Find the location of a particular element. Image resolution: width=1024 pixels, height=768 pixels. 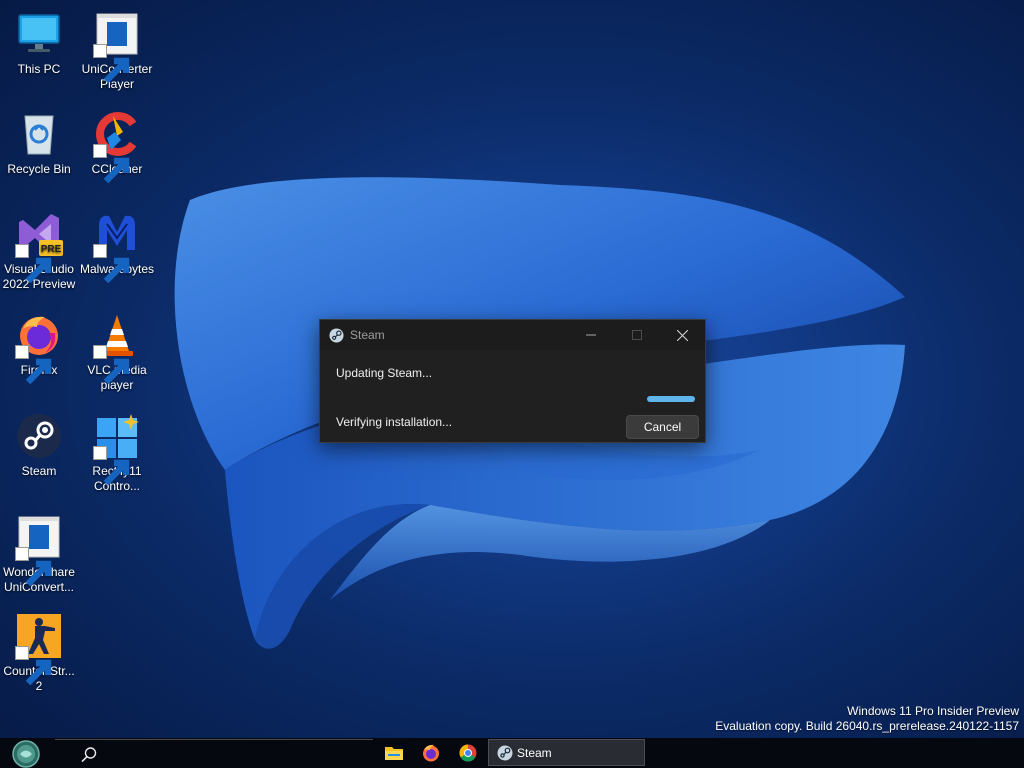

windows-logo-icon is located at coordinates (117, 449).